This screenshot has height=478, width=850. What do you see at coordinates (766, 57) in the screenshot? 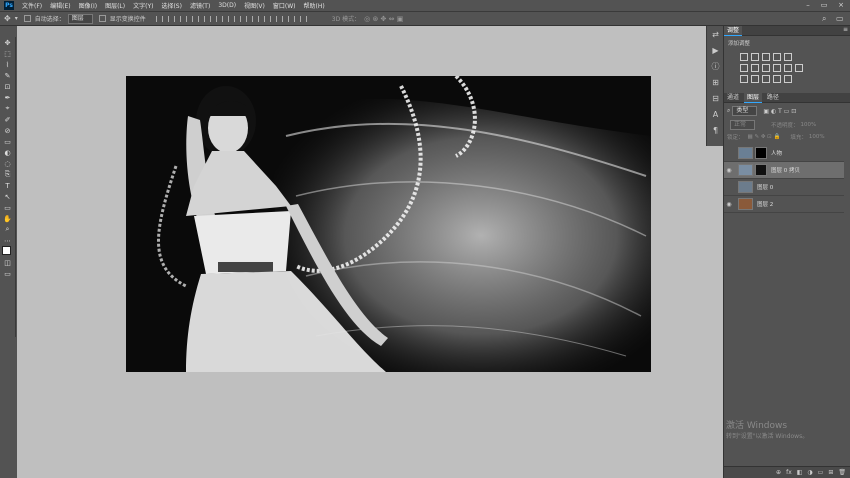
I see `curves-icon` at bounding box center [766, 57].